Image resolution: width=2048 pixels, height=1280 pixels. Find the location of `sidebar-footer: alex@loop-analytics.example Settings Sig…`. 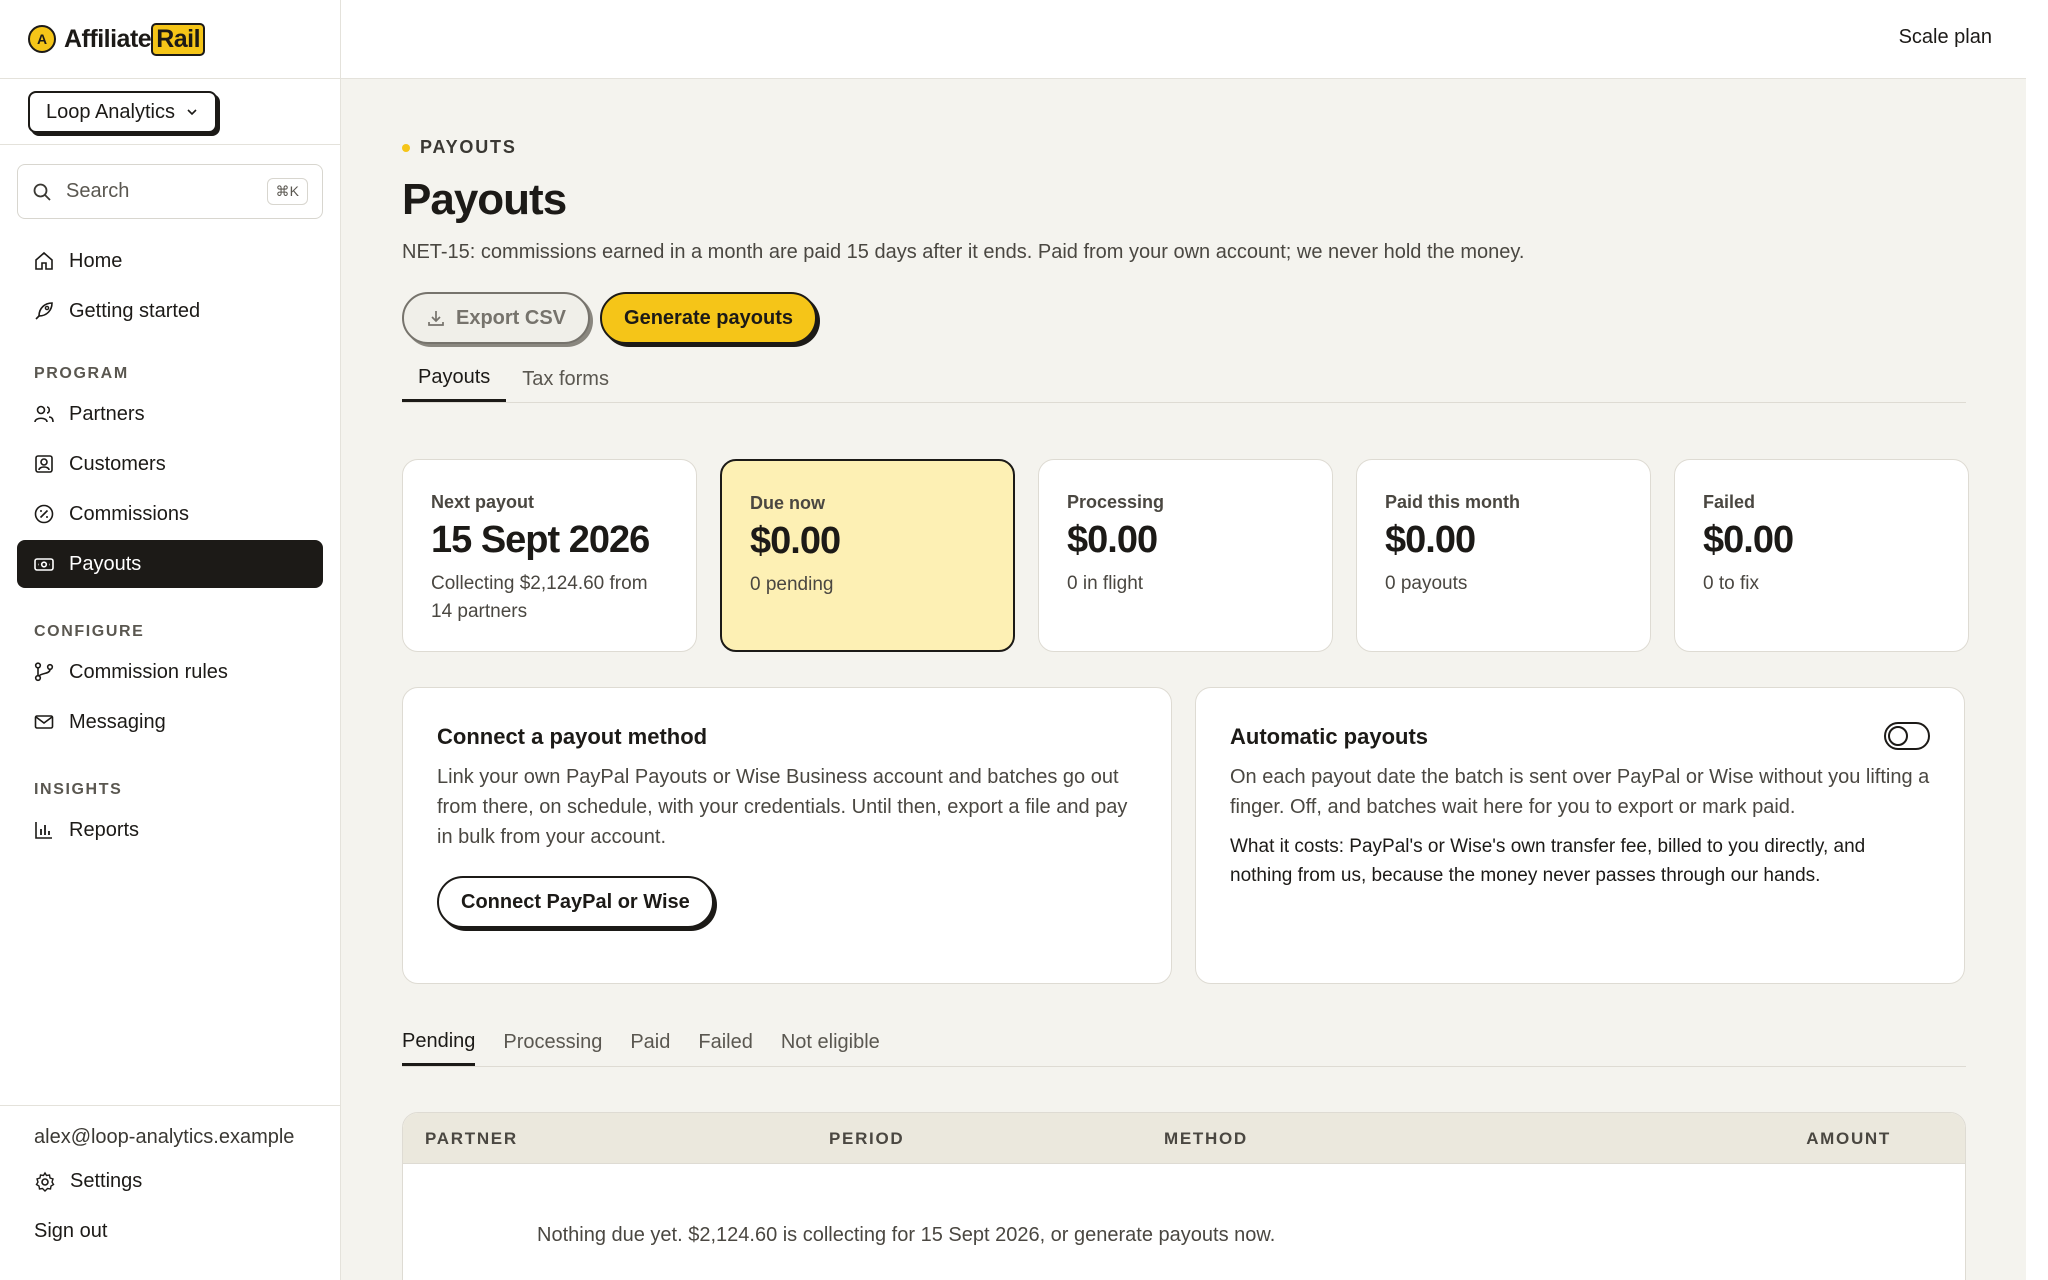

sidebar-footer: alex@loop-analytics.example Settings Sig… is located at coordinates (170, 1192).